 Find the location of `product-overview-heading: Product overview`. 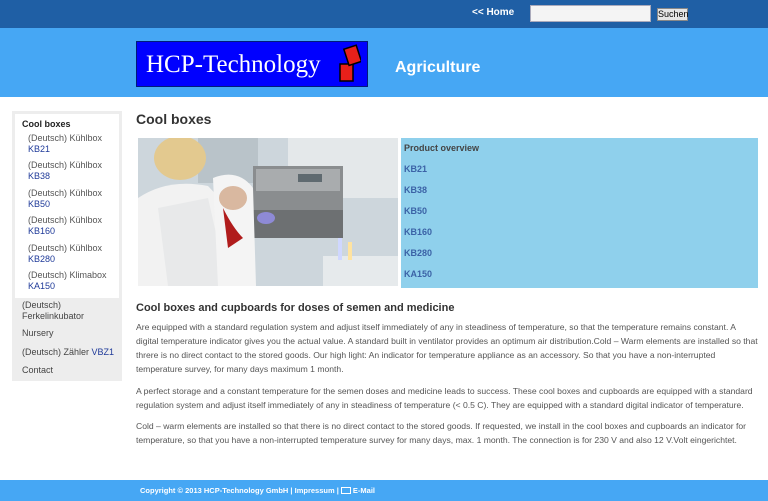

product-overview-heading: Product overview is located at coordinates (442, 148).